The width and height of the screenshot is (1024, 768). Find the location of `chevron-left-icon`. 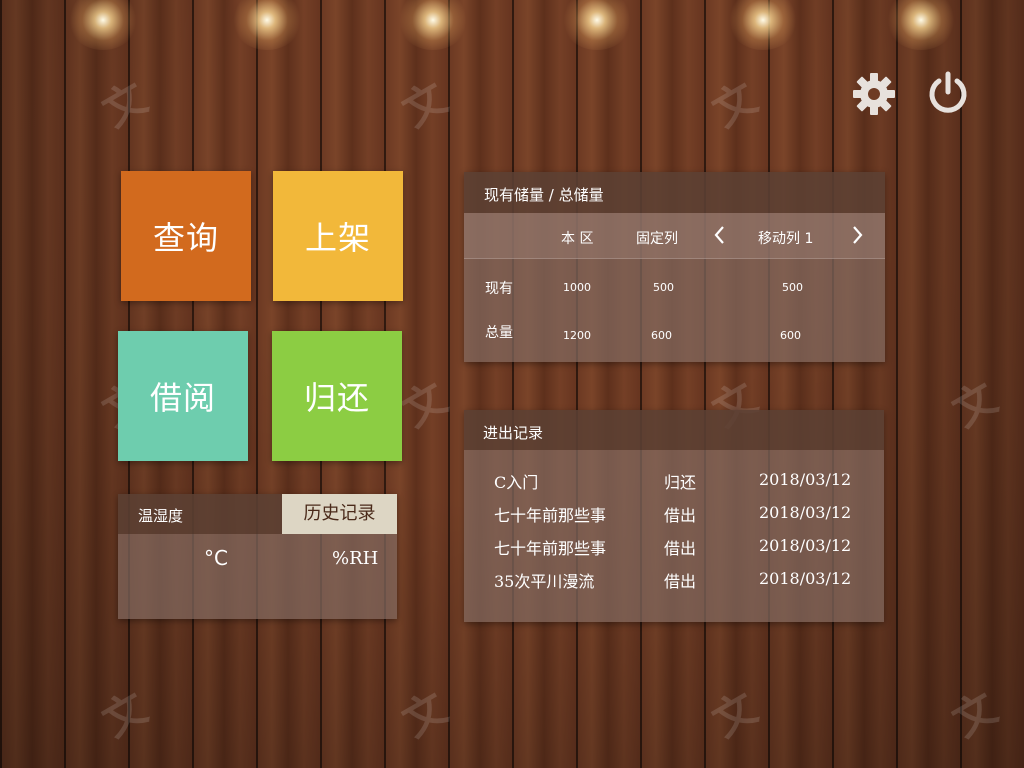

chevron-left-icon is located at coordinates (719, 235).